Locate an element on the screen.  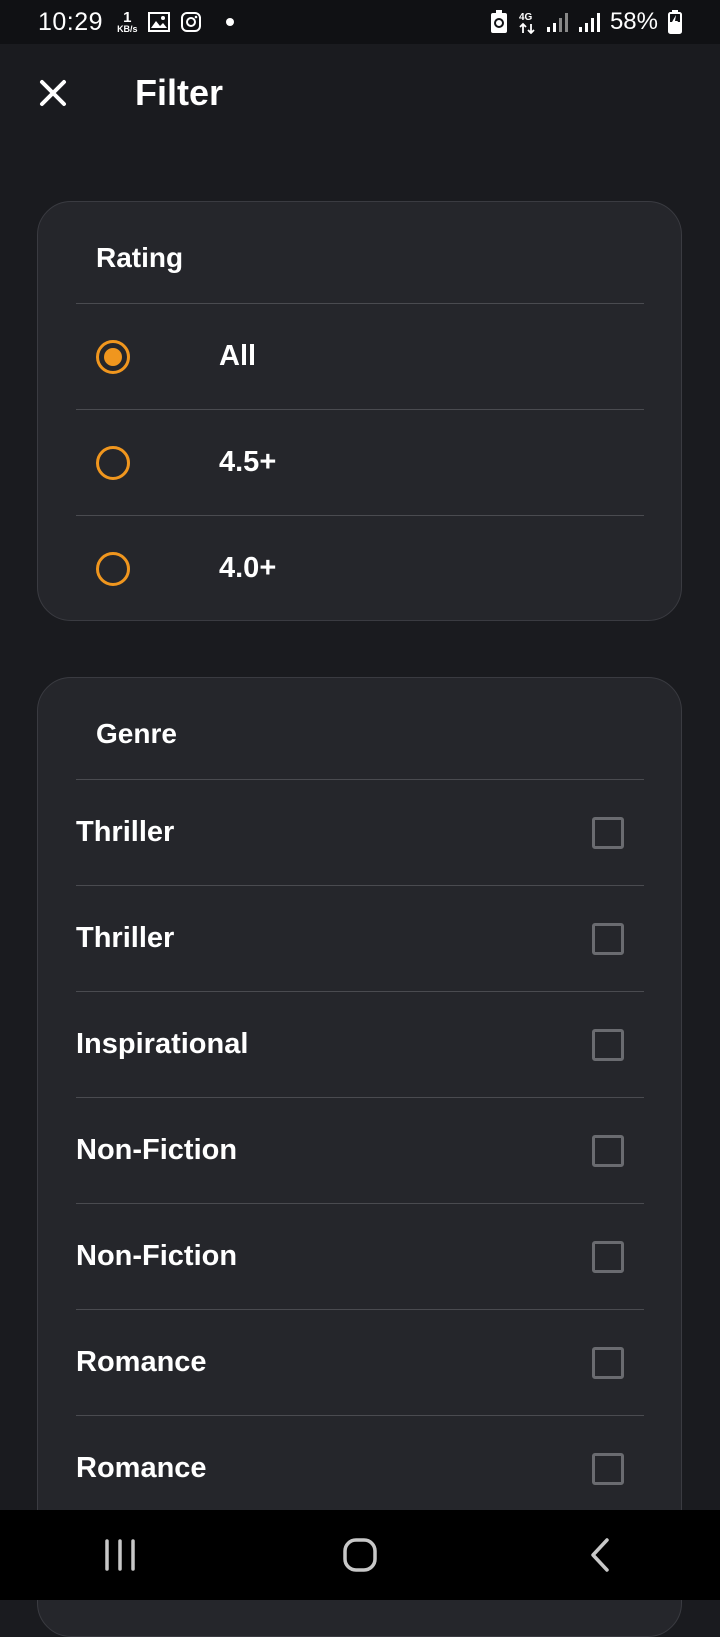
genre-option-label: Inspirational is located at coordinates (162, 1044).